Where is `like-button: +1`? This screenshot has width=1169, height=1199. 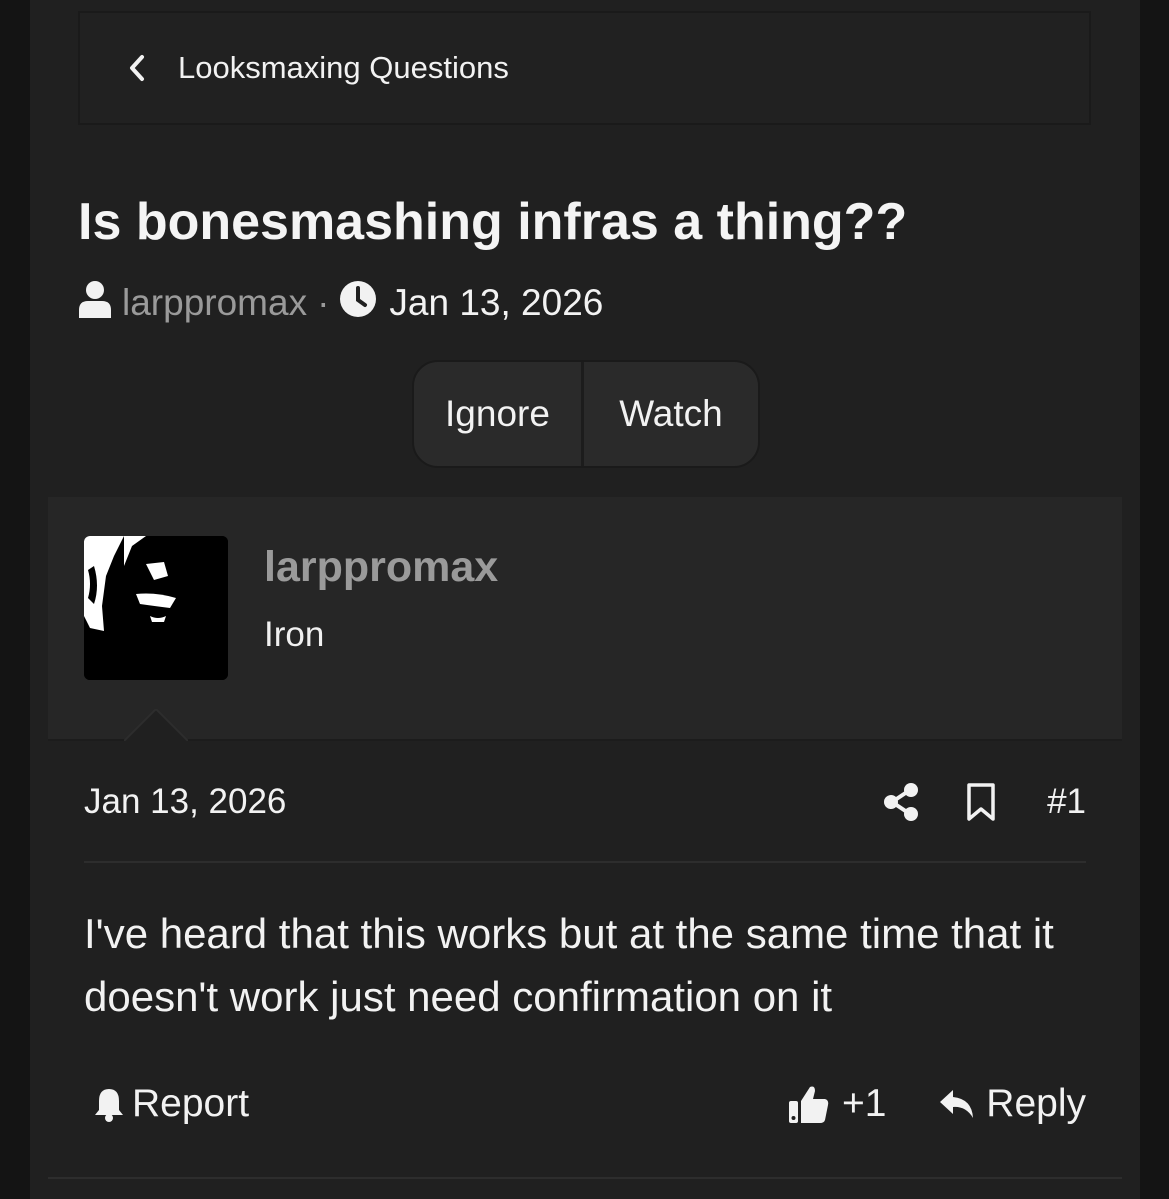
like-button: +1 is located at coordinates (837, 1104).